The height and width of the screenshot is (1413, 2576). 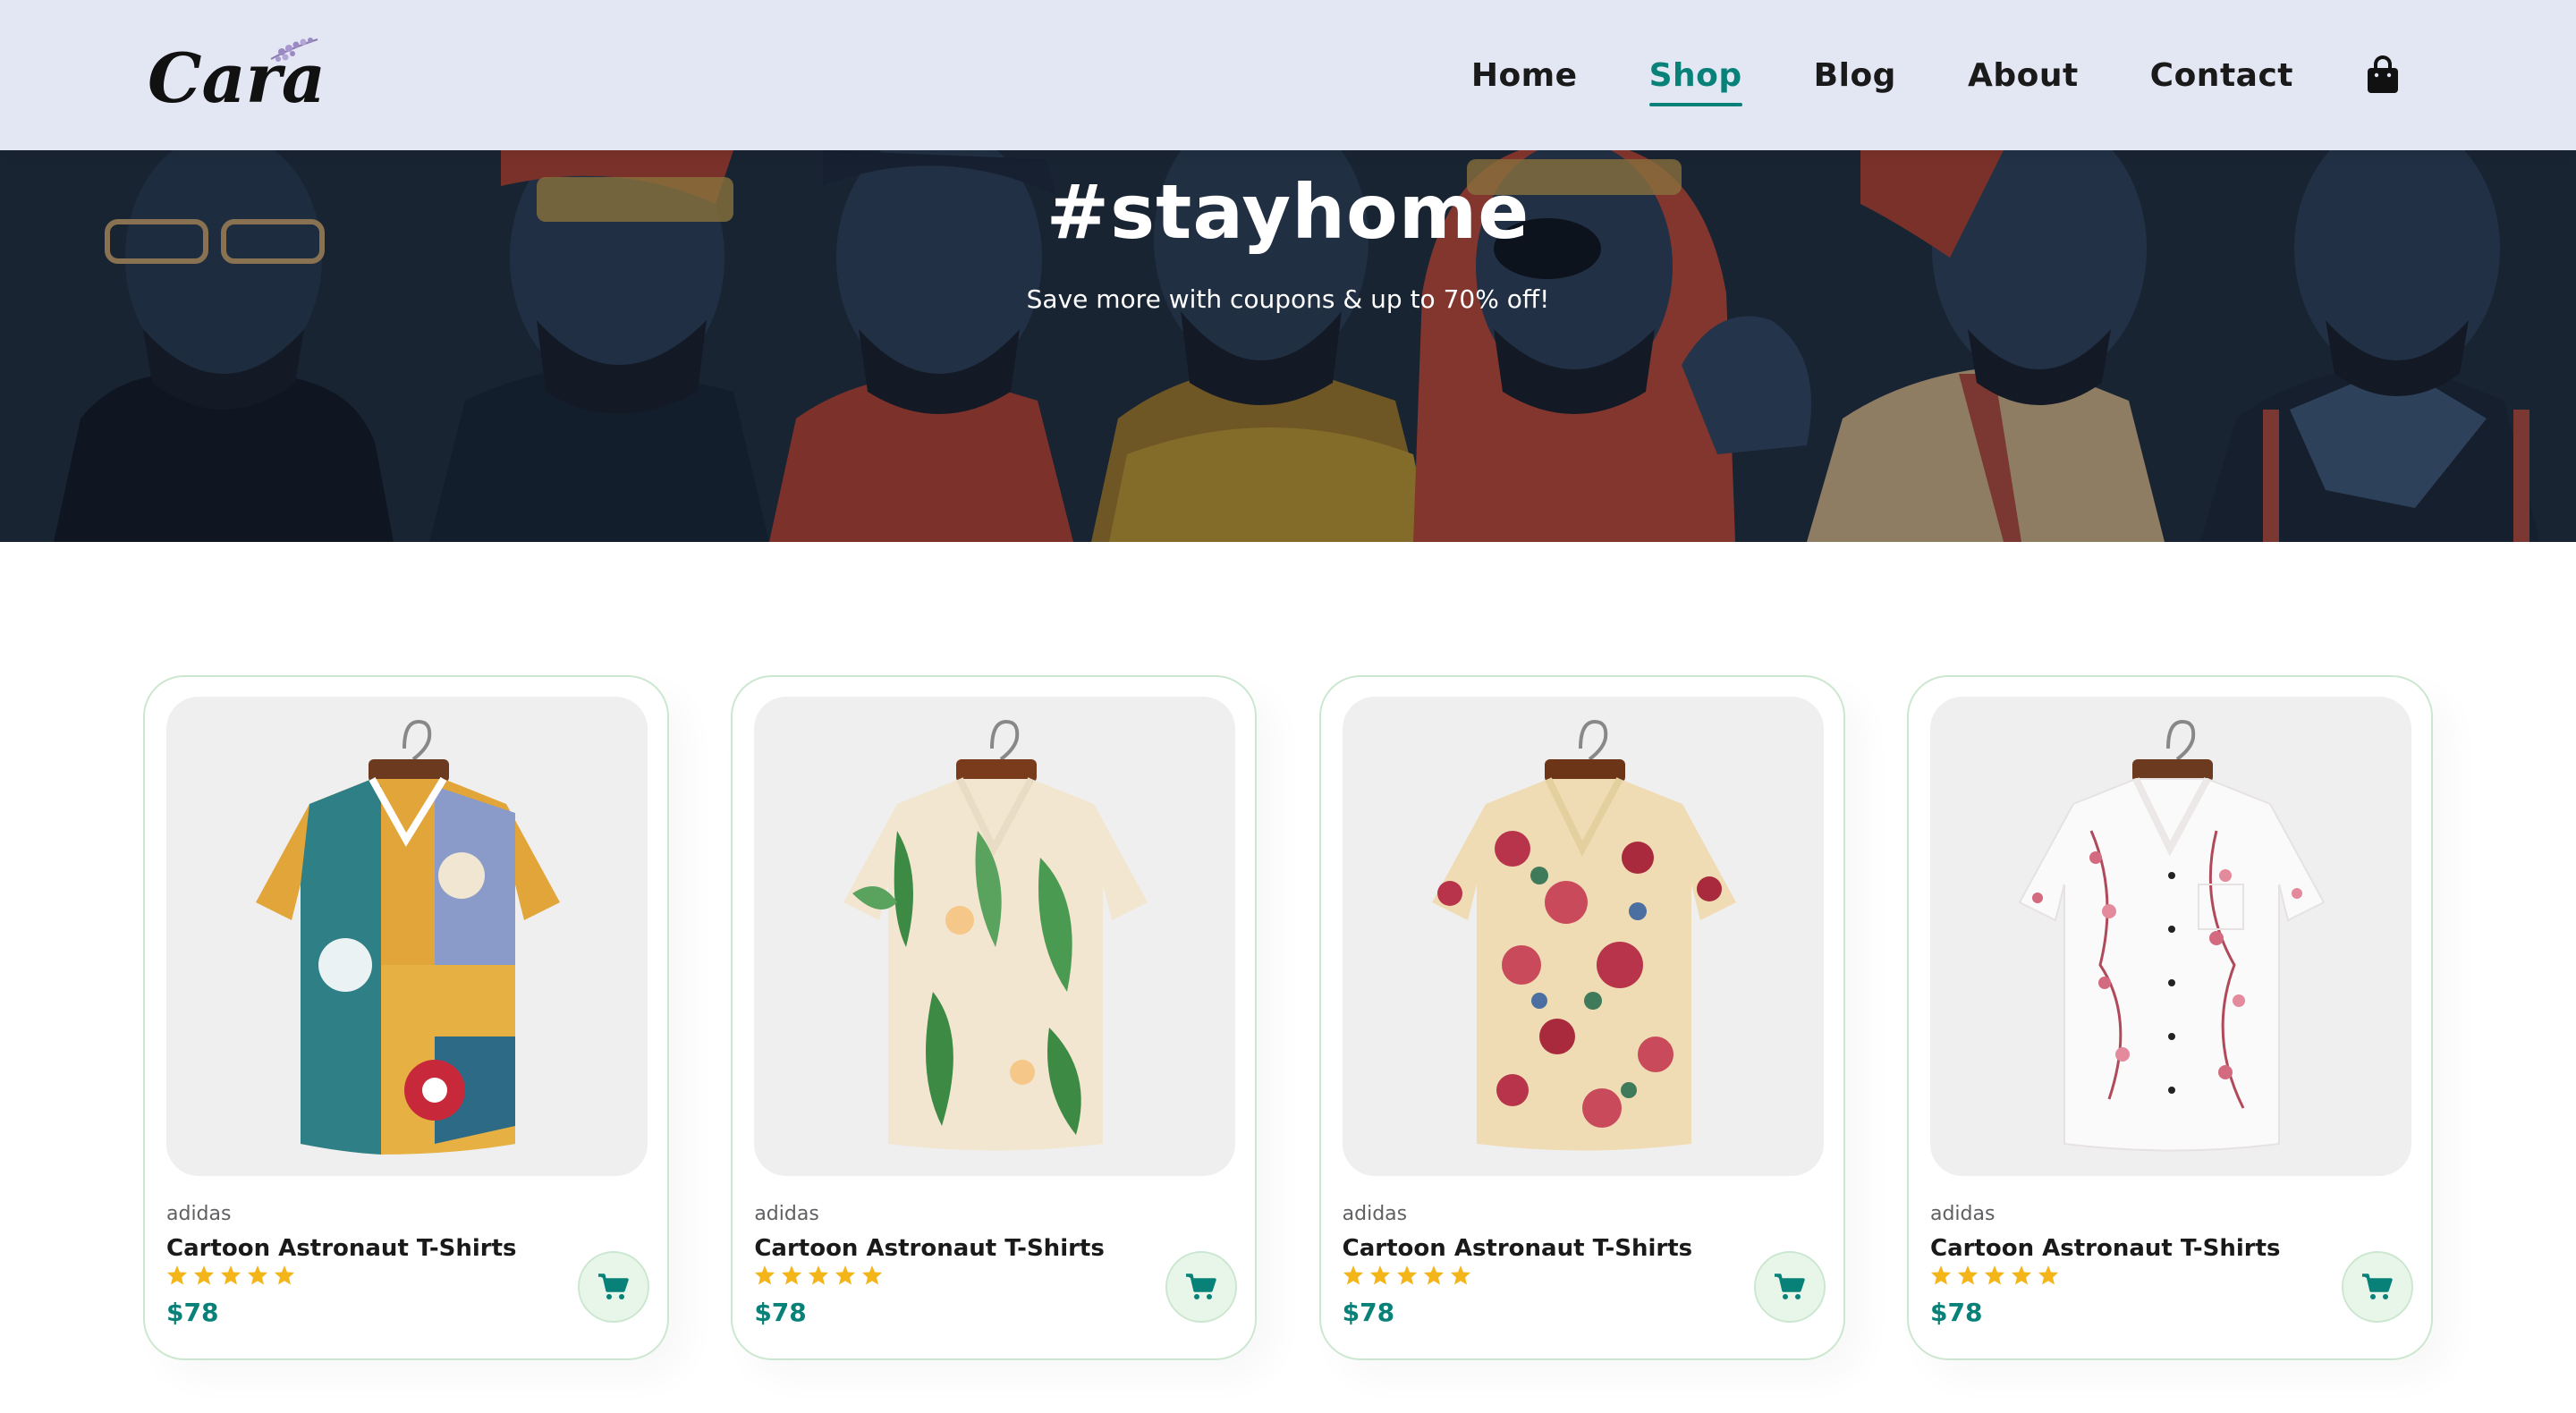 I want to click on logo: Cara, so click(x=237, y=77).